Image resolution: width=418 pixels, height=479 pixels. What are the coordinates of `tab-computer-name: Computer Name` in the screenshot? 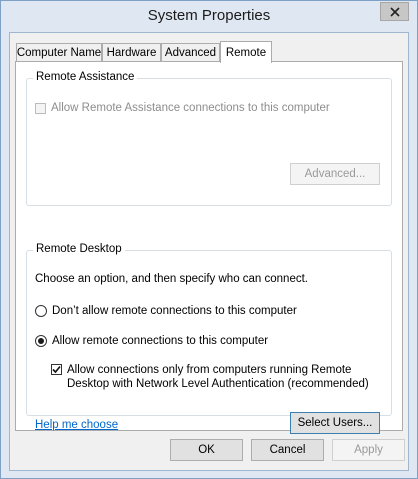 It's located at (59, 52).